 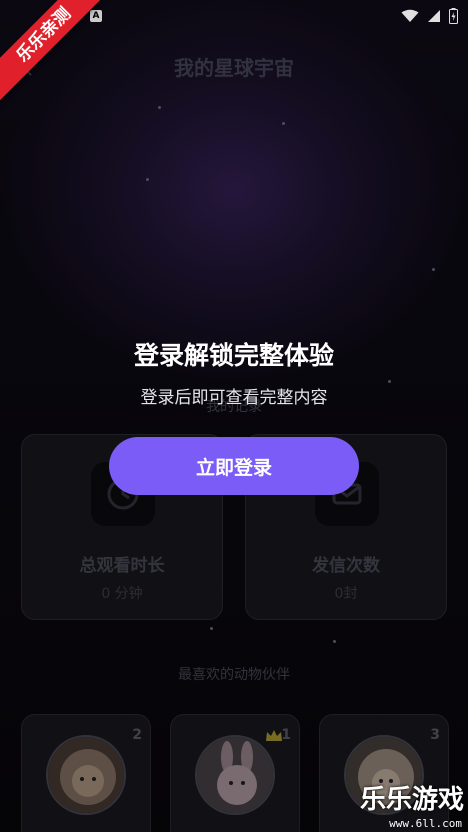 What do you see at coordinates (234, 398) in the screenshot?
I see `login-subtitle: 登录后即可查看完整内容` at bounding box center [234, 398].